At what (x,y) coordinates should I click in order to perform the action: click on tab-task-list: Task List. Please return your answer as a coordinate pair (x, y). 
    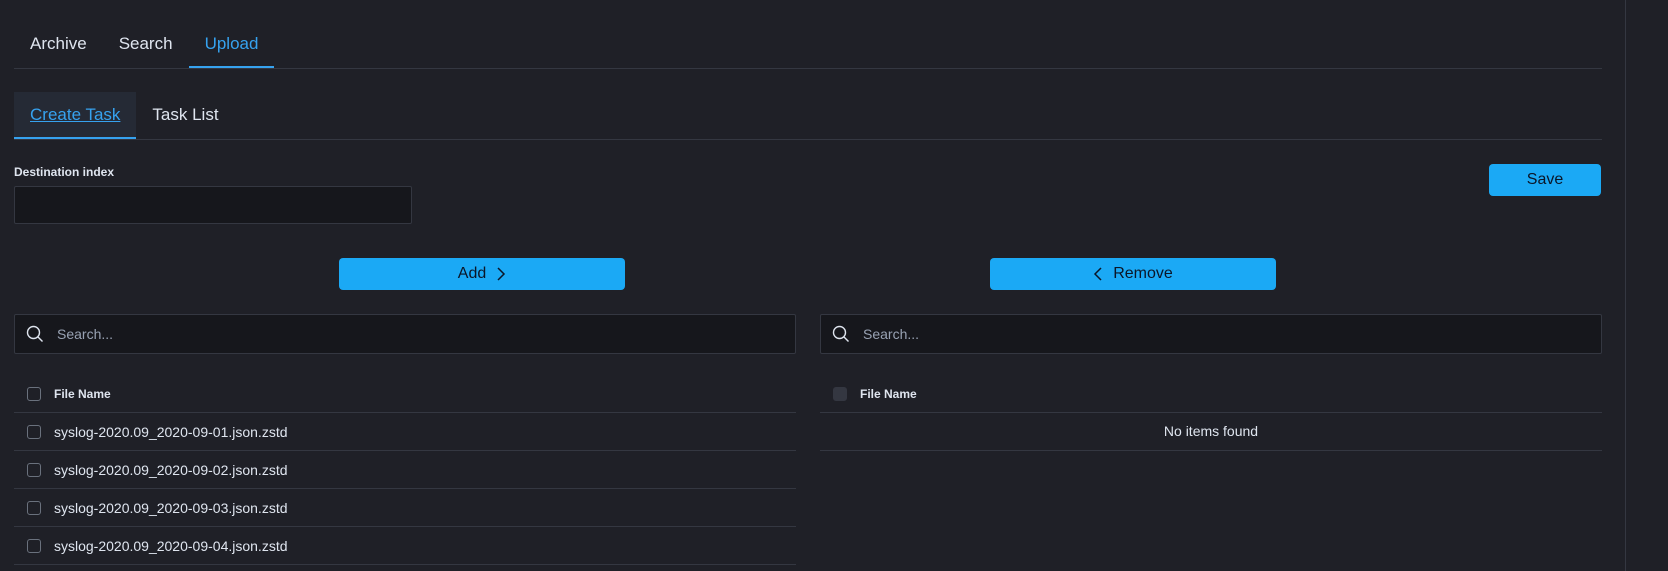
    Looking at the image, I should click on (185, 115).